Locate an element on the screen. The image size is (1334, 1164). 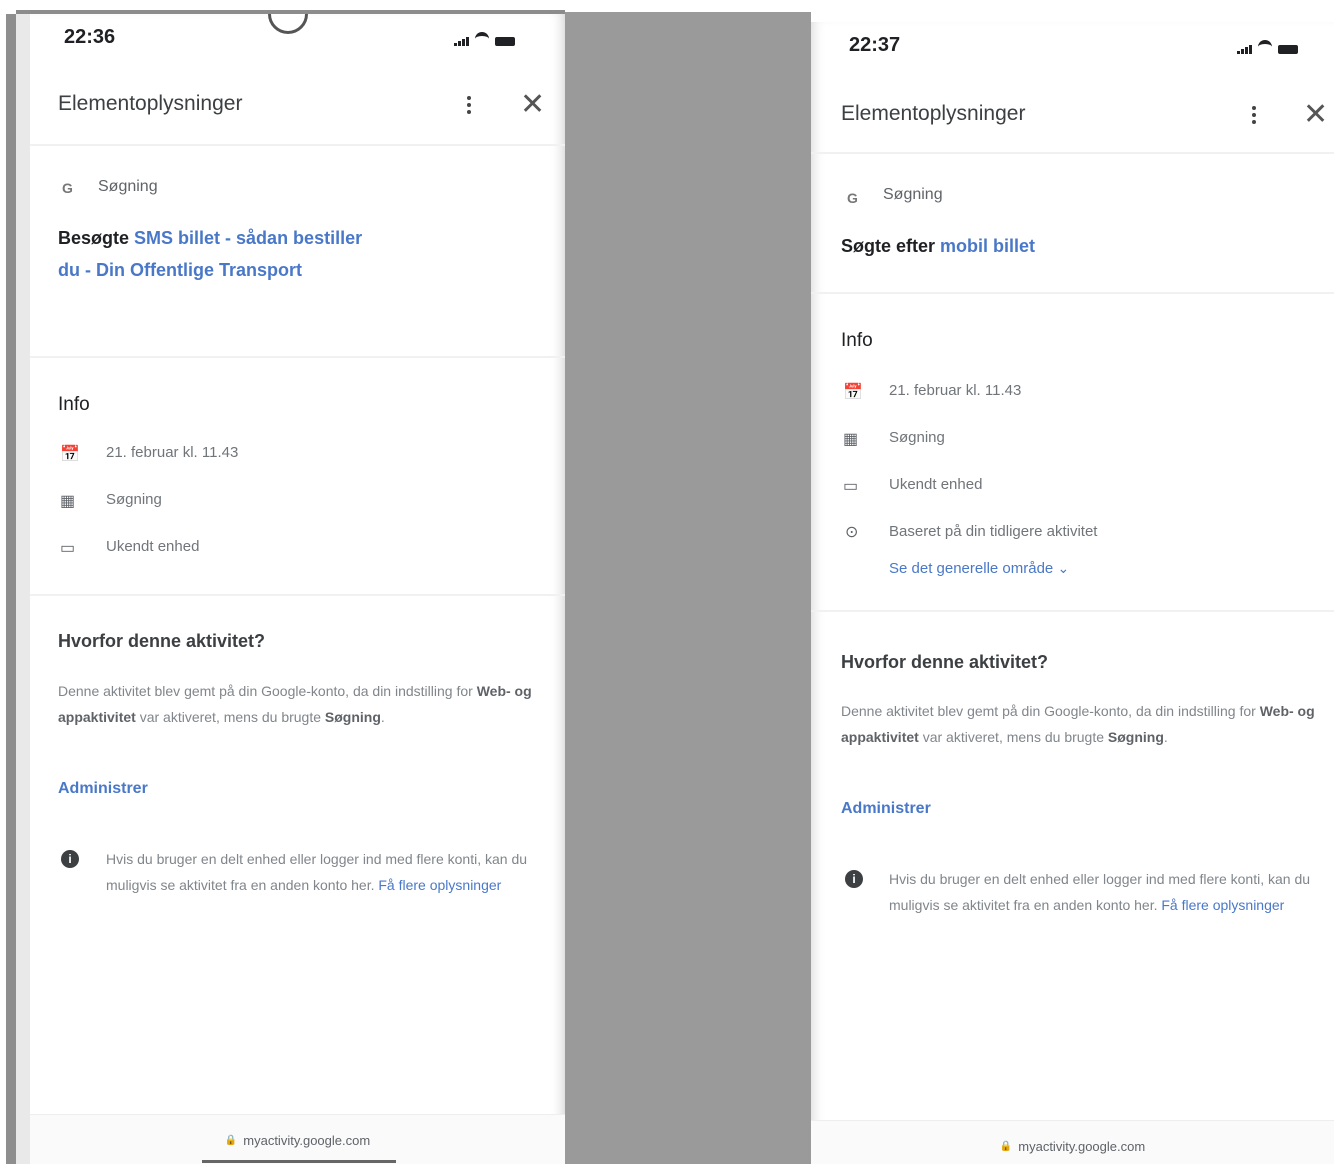
activity-headline: Søgte efter mobil billet is located at coordinates (1071, 246).